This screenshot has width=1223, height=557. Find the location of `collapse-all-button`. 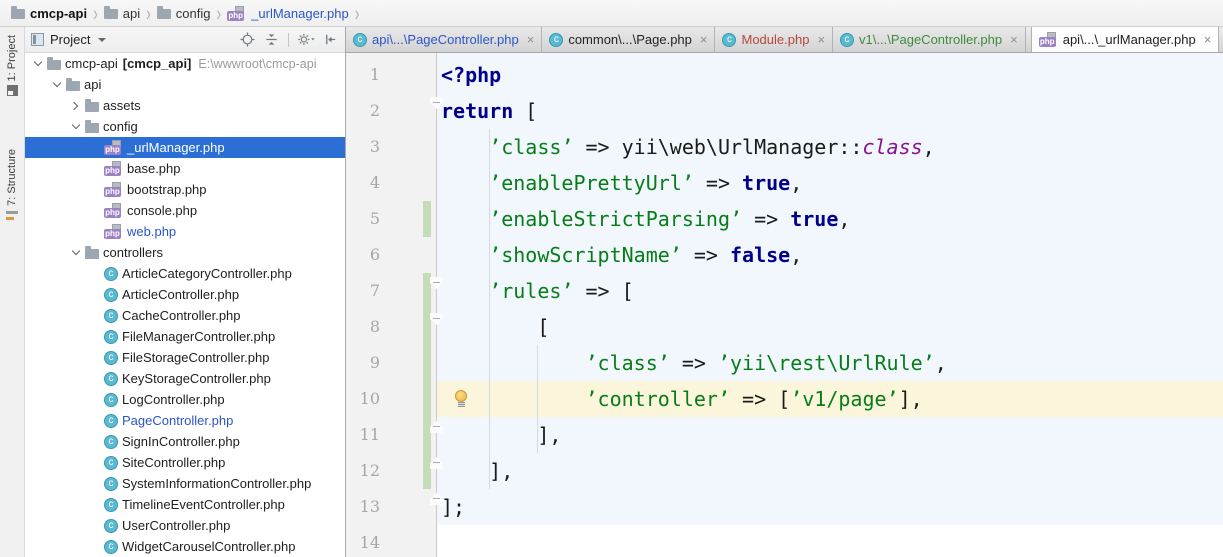

collapse-all-button is located at coordinates (271, 40).